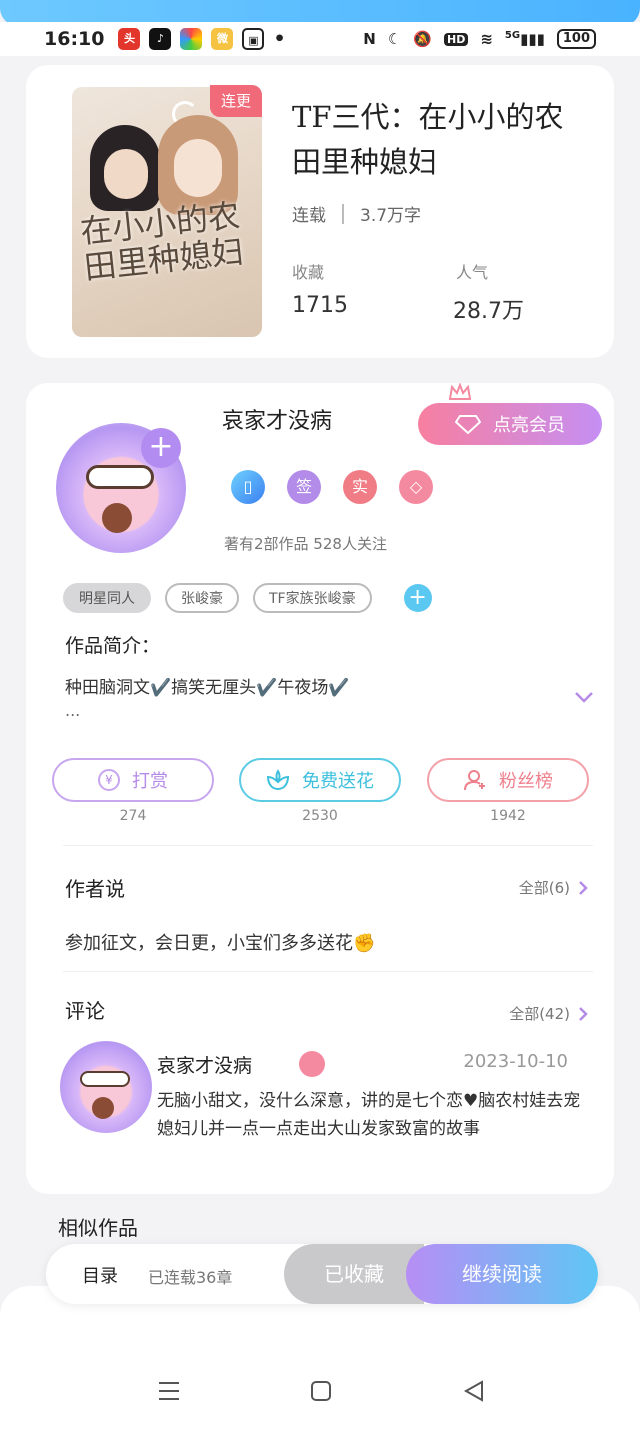  What do you see at coordinates (320, 305) in the screenshot?
I see `favorites-value: 1715` at bounding box center [320, 305].